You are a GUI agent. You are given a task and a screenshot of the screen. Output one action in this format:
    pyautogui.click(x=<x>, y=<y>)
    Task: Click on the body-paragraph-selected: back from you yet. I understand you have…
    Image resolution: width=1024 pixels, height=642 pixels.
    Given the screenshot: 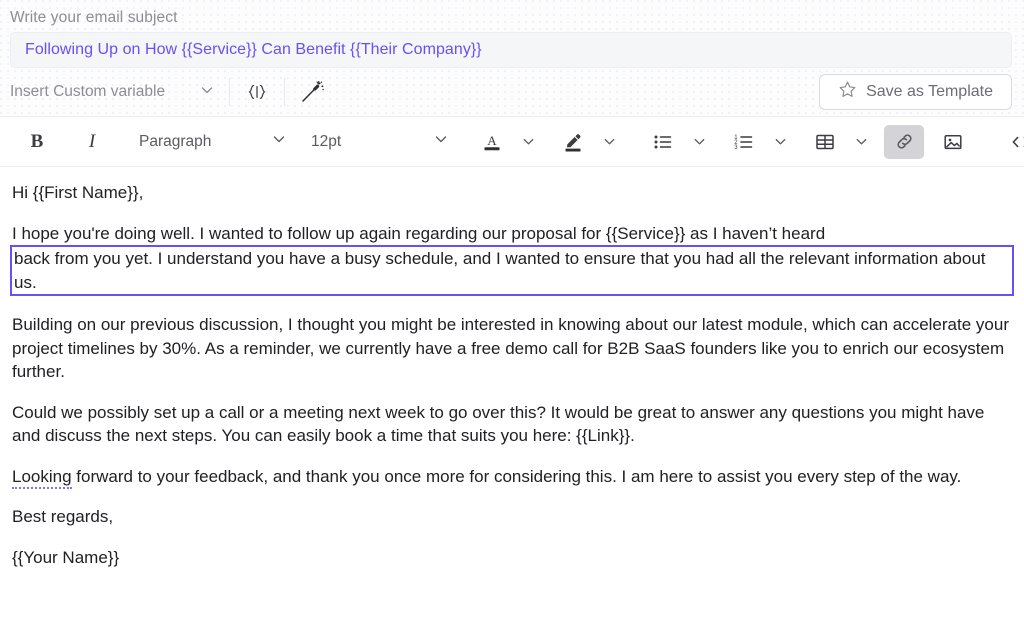 What is the action you would take?
    pyautogui.click(x=512, y=270)
    